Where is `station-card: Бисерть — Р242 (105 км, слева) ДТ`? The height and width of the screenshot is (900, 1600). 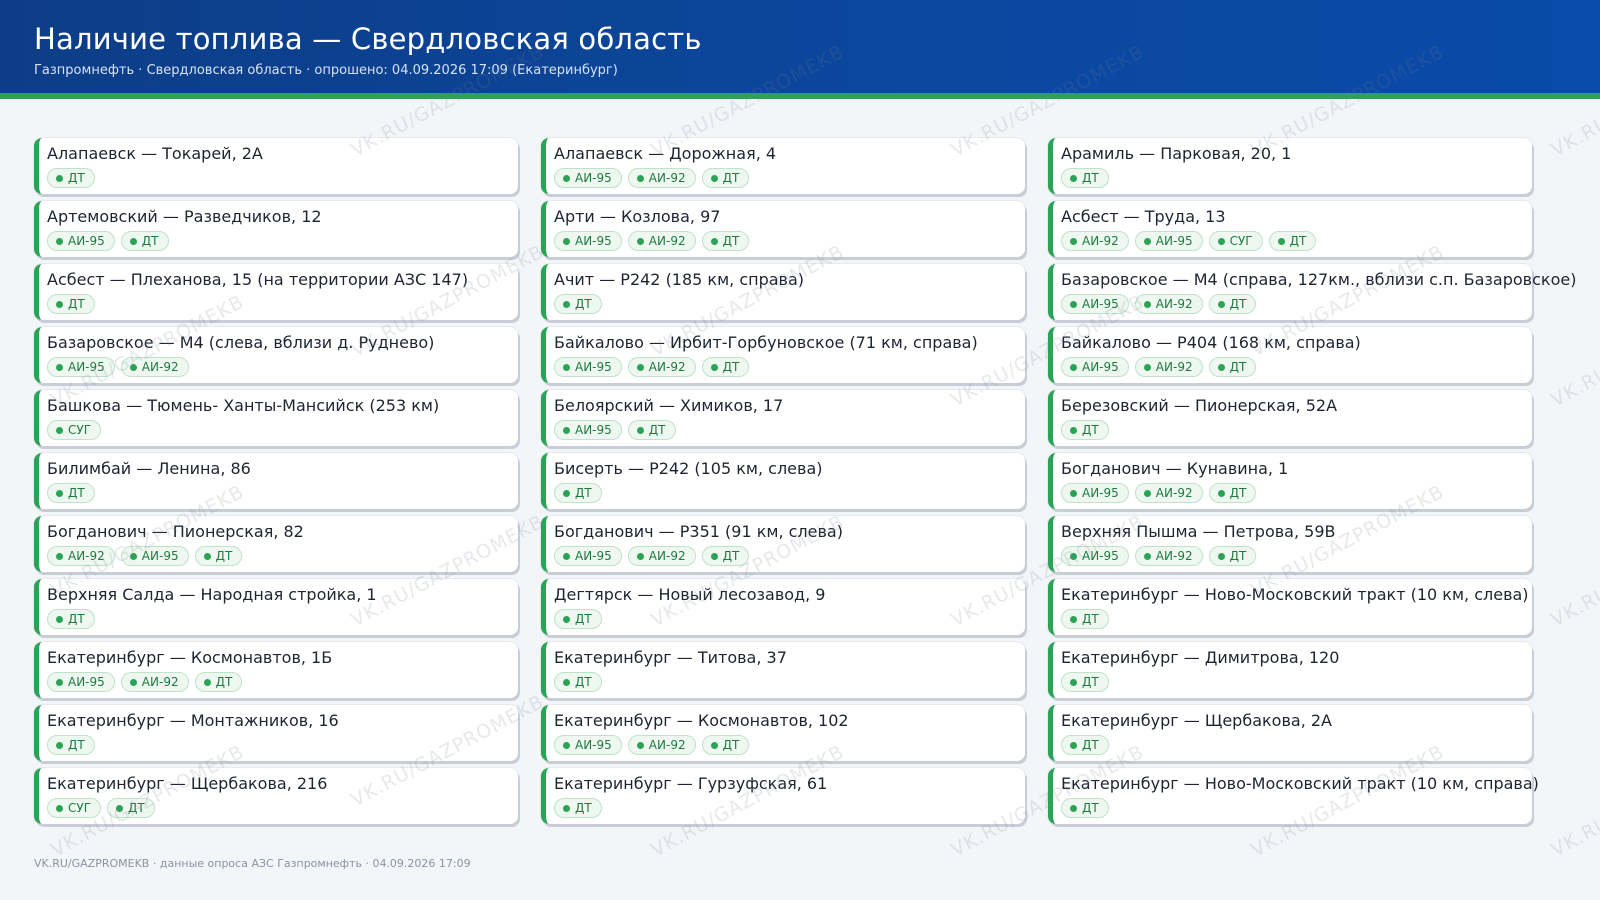 station-card: Бисерть — Р242 (105 км, слева) ДТ is located at coordinates (783, 481).